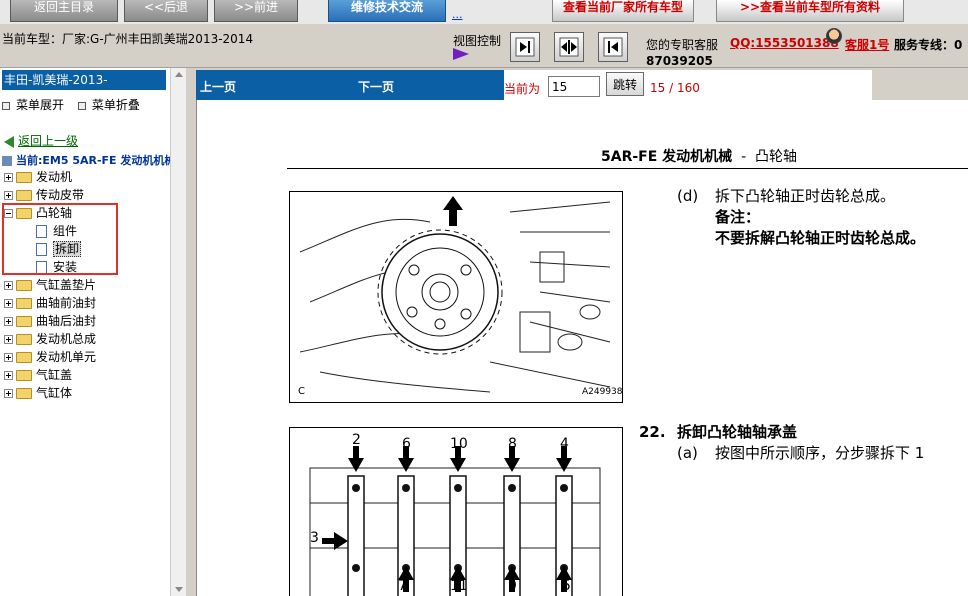 Image resolution: width=968 pixels, height=596 pixels. What do you see at coordinates (867, 44) in the screenshot?
I see `agent-link: 客服1号` at bounding box center [867, 44].